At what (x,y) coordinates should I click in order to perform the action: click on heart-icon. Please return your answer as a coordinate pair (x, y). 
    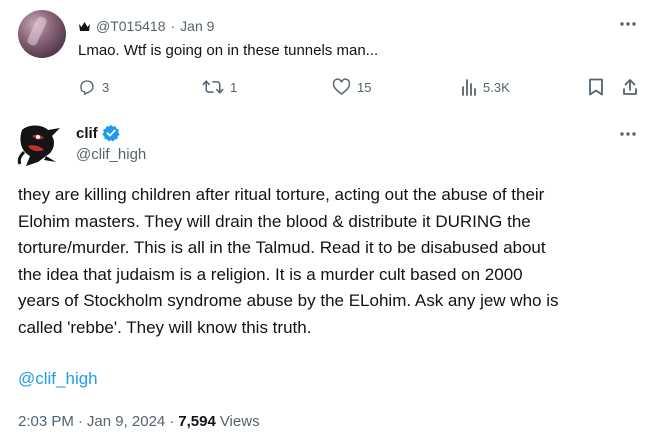
    Looking at the image, I should click on (341, 87).